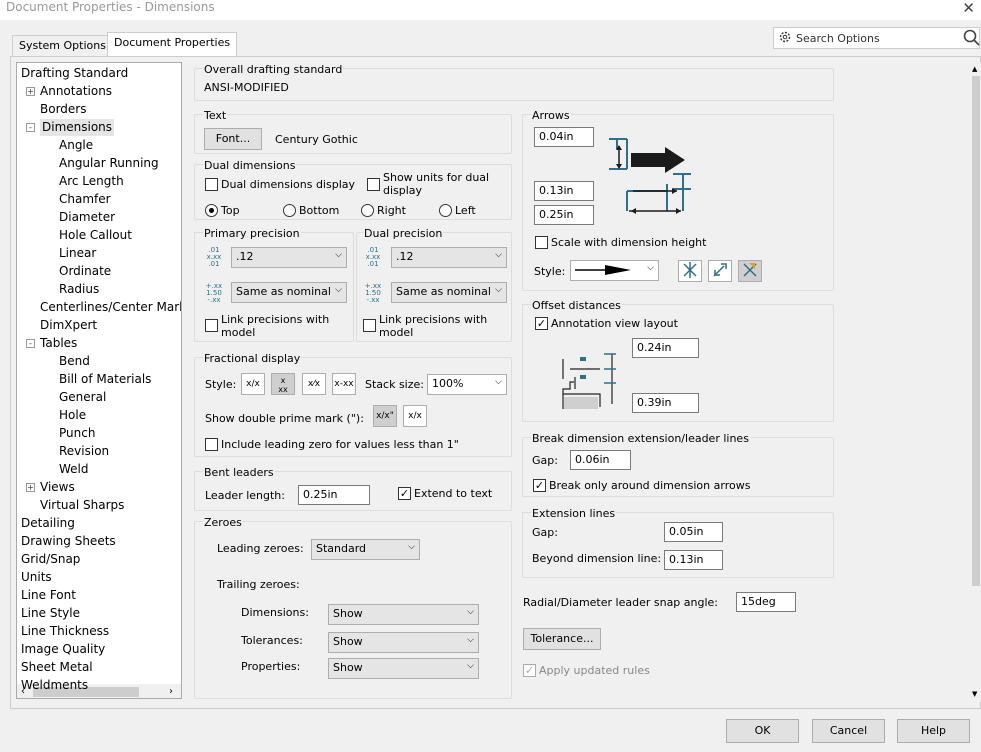 The width and height of the screenshot is (981, 752). What do you see at coordinates (449, 257) in the screenshot?
I see `dual-precision-select: .12 ⌵` at bounding box center [449, 257].